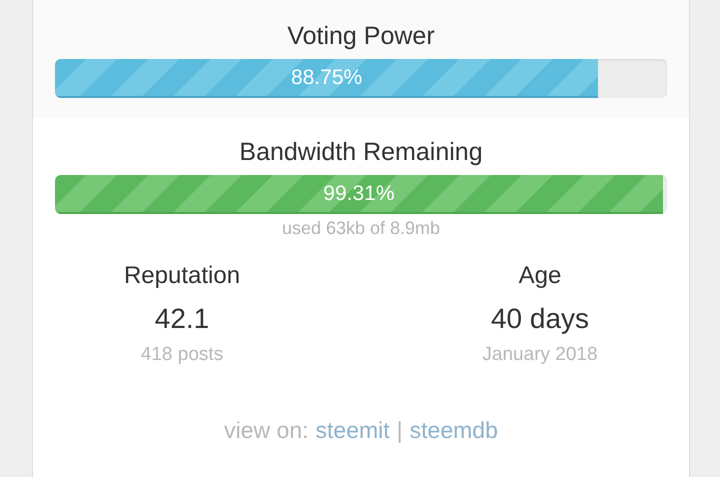  Describe the element at coordinates (326, 78) in the screenshot. I see `progress-reading: 88.75%` at that location.